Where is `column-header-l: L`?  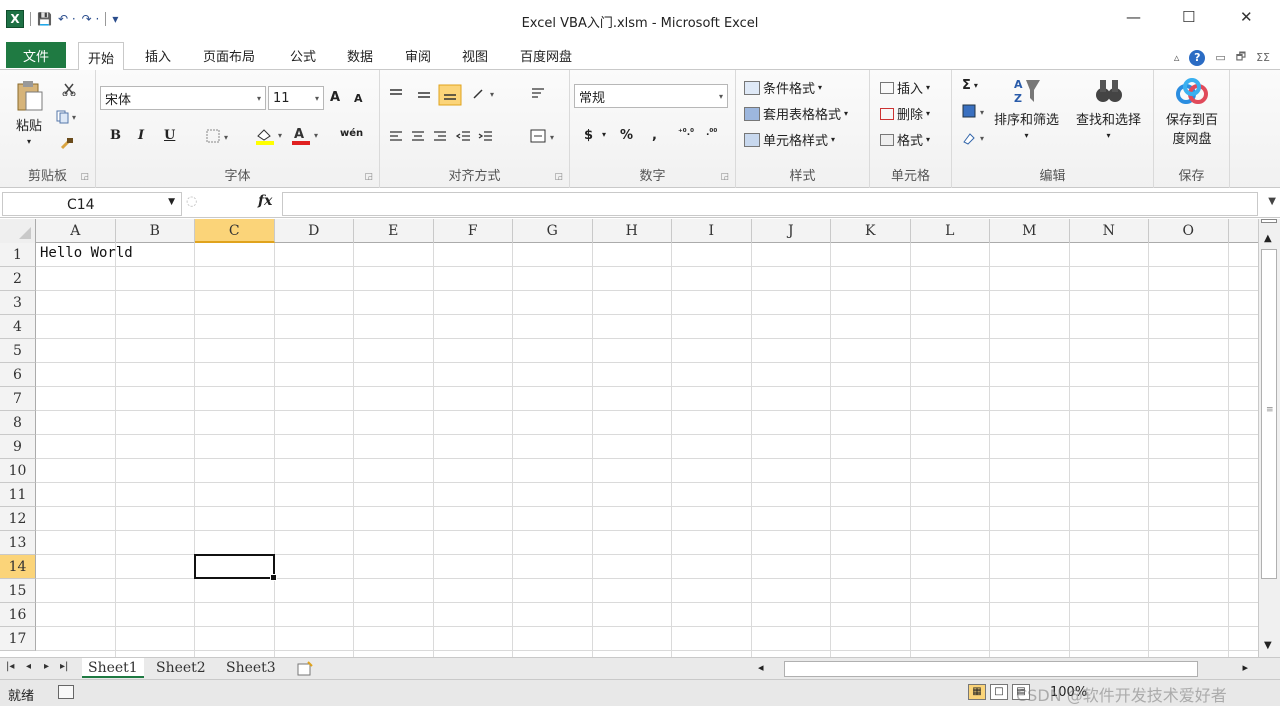 column-header-l: L is located at coordinates (950, 231).